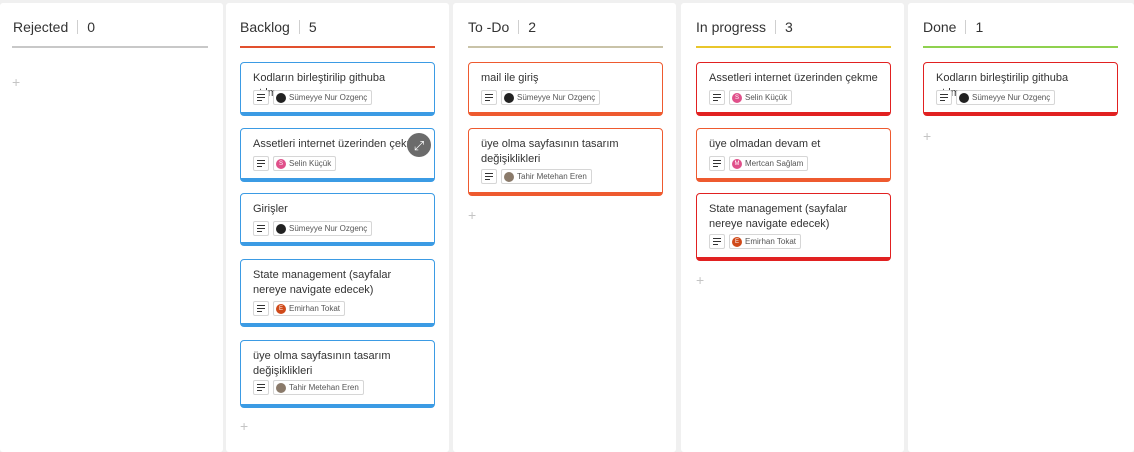  I want to click on card-title: üye olmadan devam et, so click(765, 144).